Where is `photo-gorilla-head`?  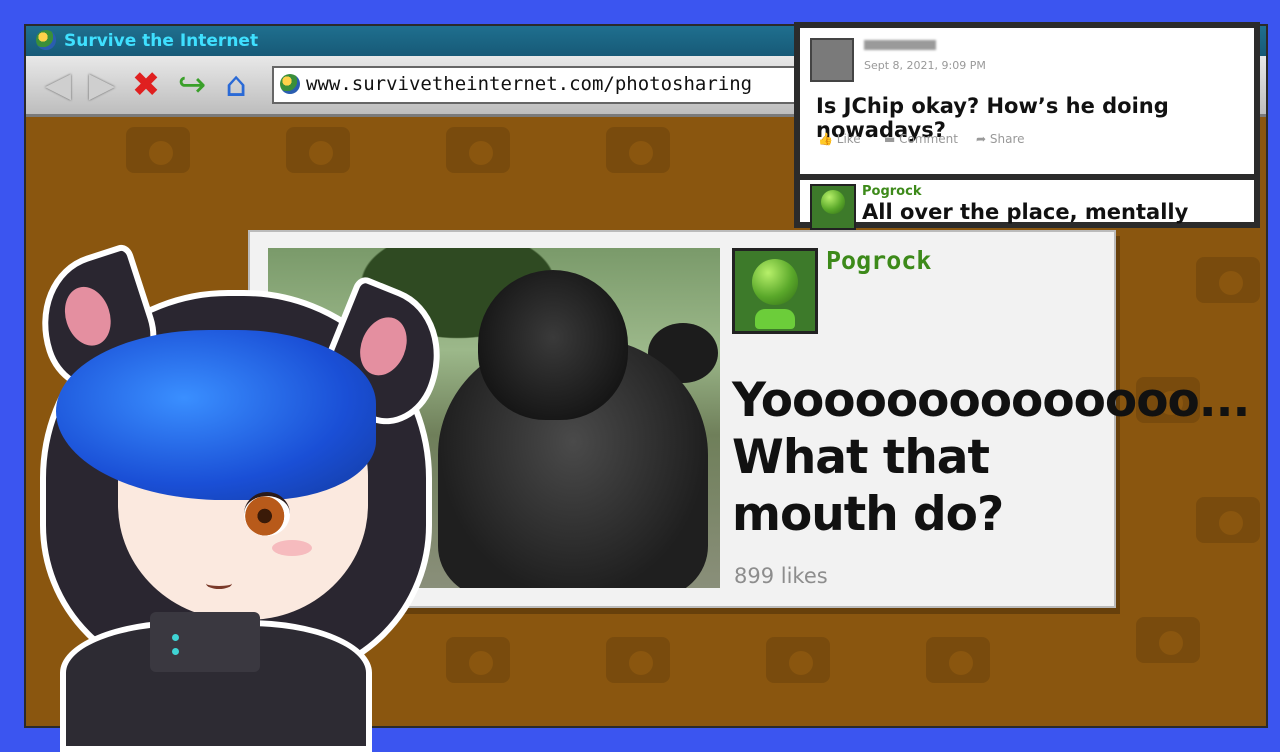 photo-gorilla-head is located at coordinates (553, 345).